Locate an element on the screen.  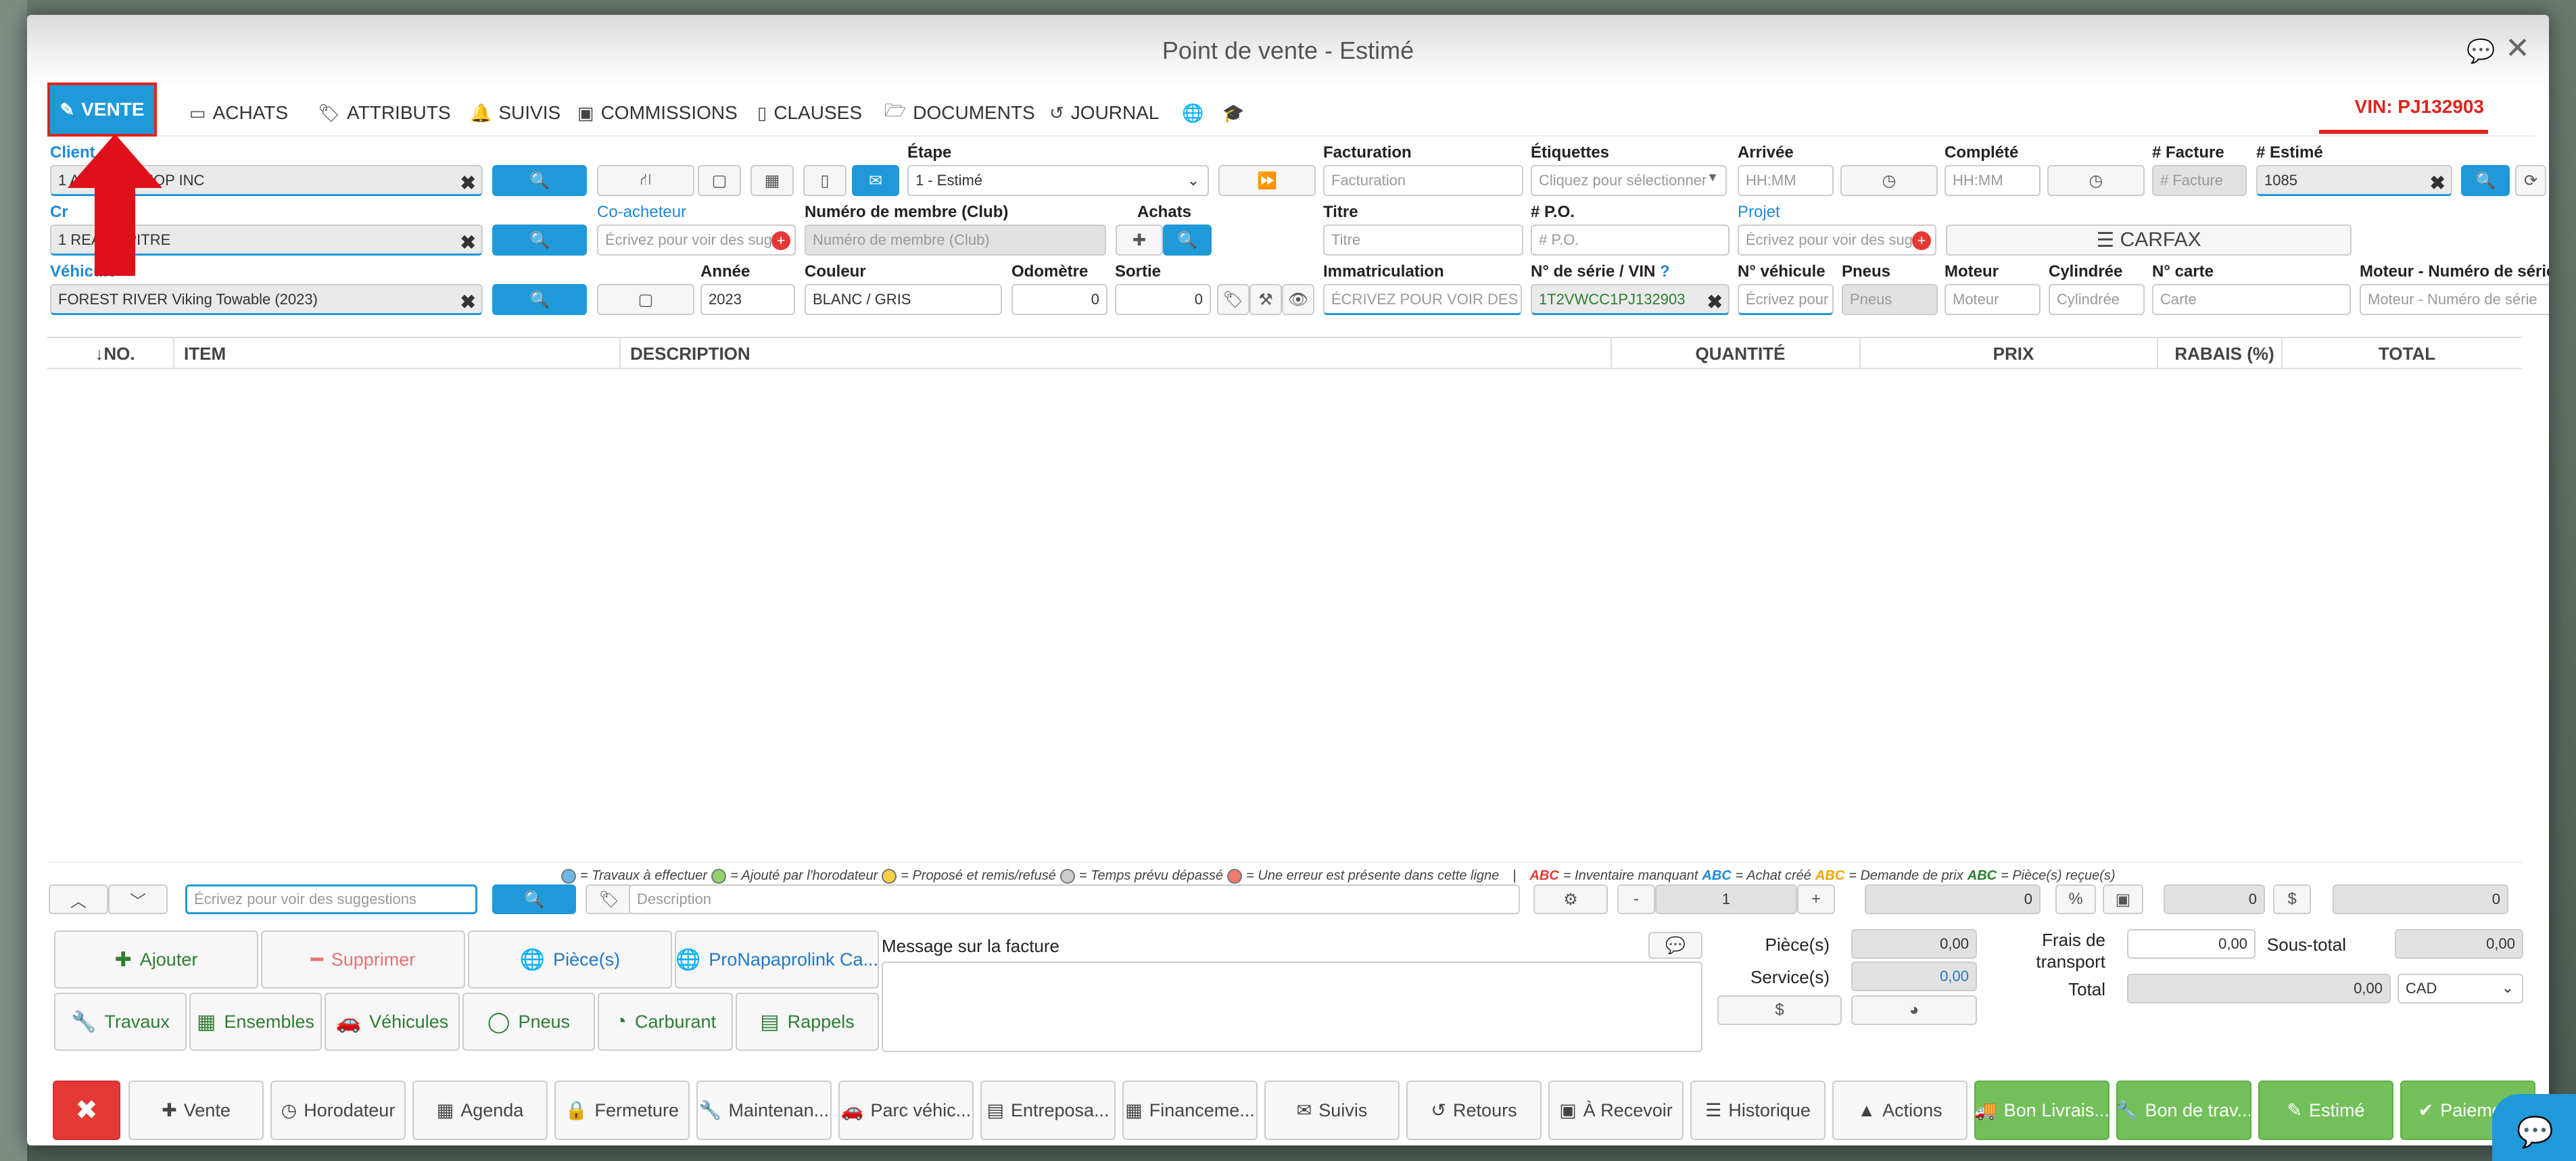
frais-transport-field: 0,00 is located at coordinates (2191, 944).